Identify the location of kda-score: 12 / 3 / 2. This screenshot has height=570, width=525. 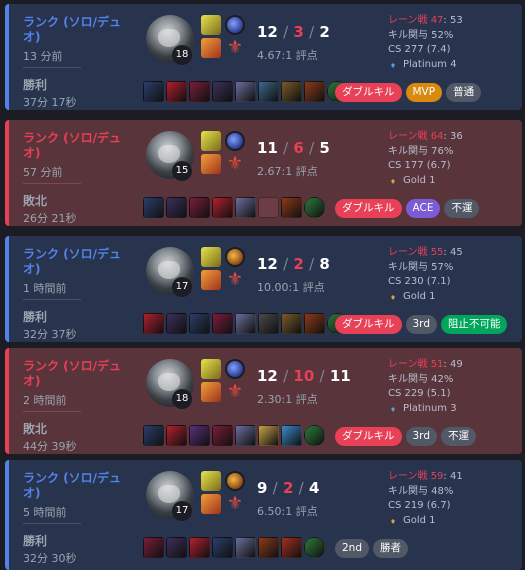
(293, 32).